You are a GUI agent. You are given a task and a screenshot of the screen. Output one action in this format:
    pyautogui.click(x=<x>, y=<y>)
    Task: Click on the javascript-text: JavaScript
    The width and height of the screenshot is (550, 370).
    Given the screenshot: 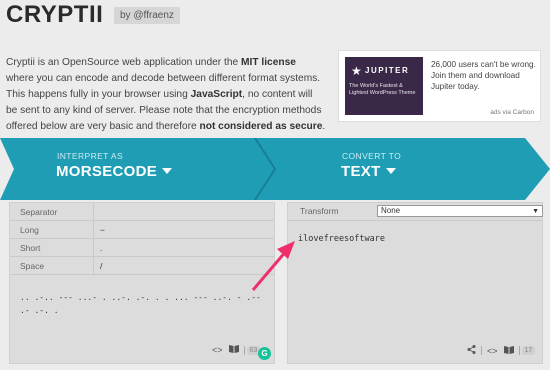 What is the action you would take?
    pyautogui.click(x=216, y=94)
    